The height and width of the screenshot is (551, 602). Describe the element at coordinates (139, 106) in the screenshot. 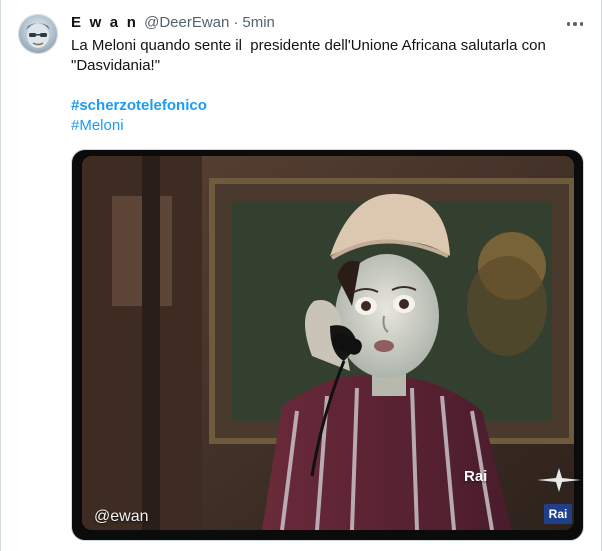

I see `hashtag-link: #scherzotelefonico` at that location.